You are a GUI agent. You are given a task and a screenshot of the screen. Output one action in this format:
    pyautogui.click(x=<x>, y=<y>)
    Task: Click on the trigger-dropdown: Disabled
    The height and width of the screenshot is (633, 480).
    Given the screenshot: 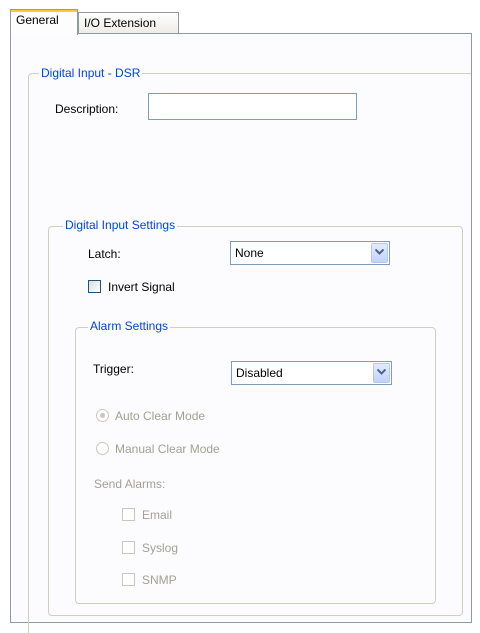 What is the action you would take?
    pyautogui.click(x=311, y=373)
    